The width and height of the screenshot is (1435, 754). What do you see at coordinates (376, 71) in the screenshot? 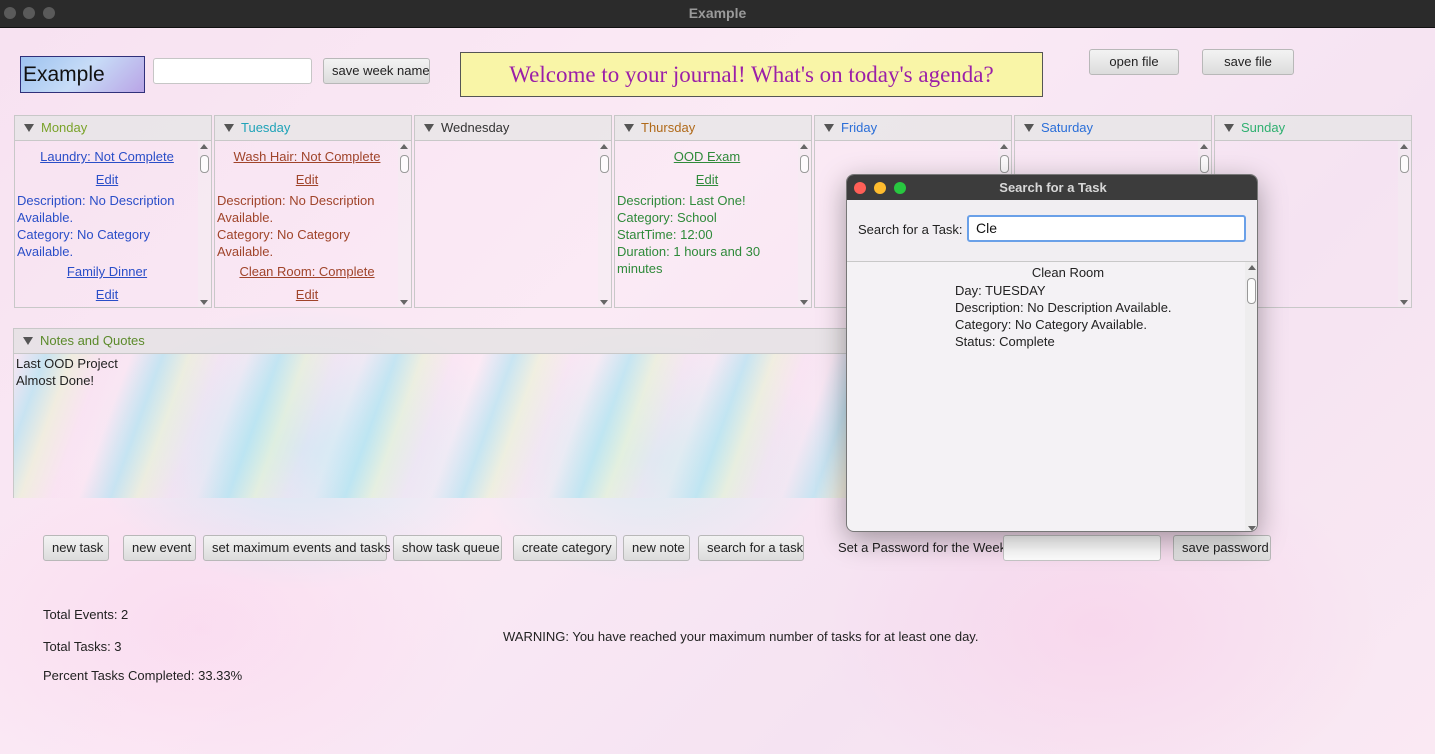
I see `save-week-name-button: save week name` at bounding box center [376, 71].